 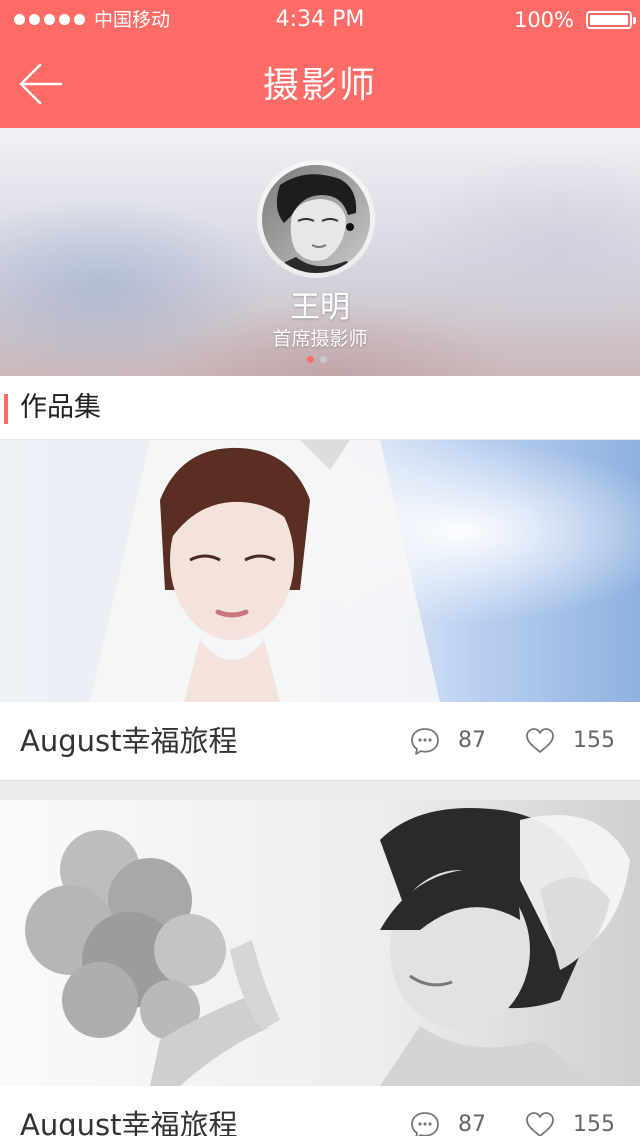 I want to click on section-title: 作品集, so click(x=60, y=407).